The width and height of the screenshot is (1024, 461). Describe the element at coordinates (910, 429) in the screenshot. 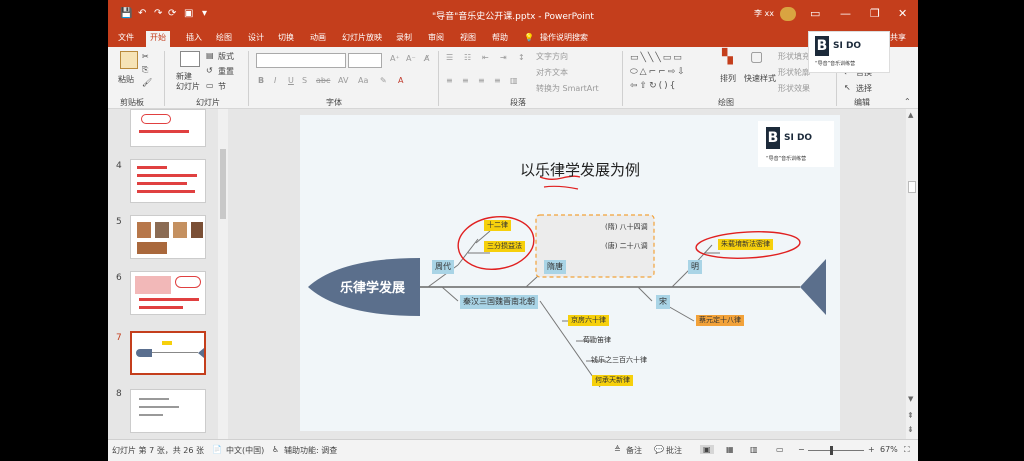

I see `next-slide-icon: ⇟` at that location.